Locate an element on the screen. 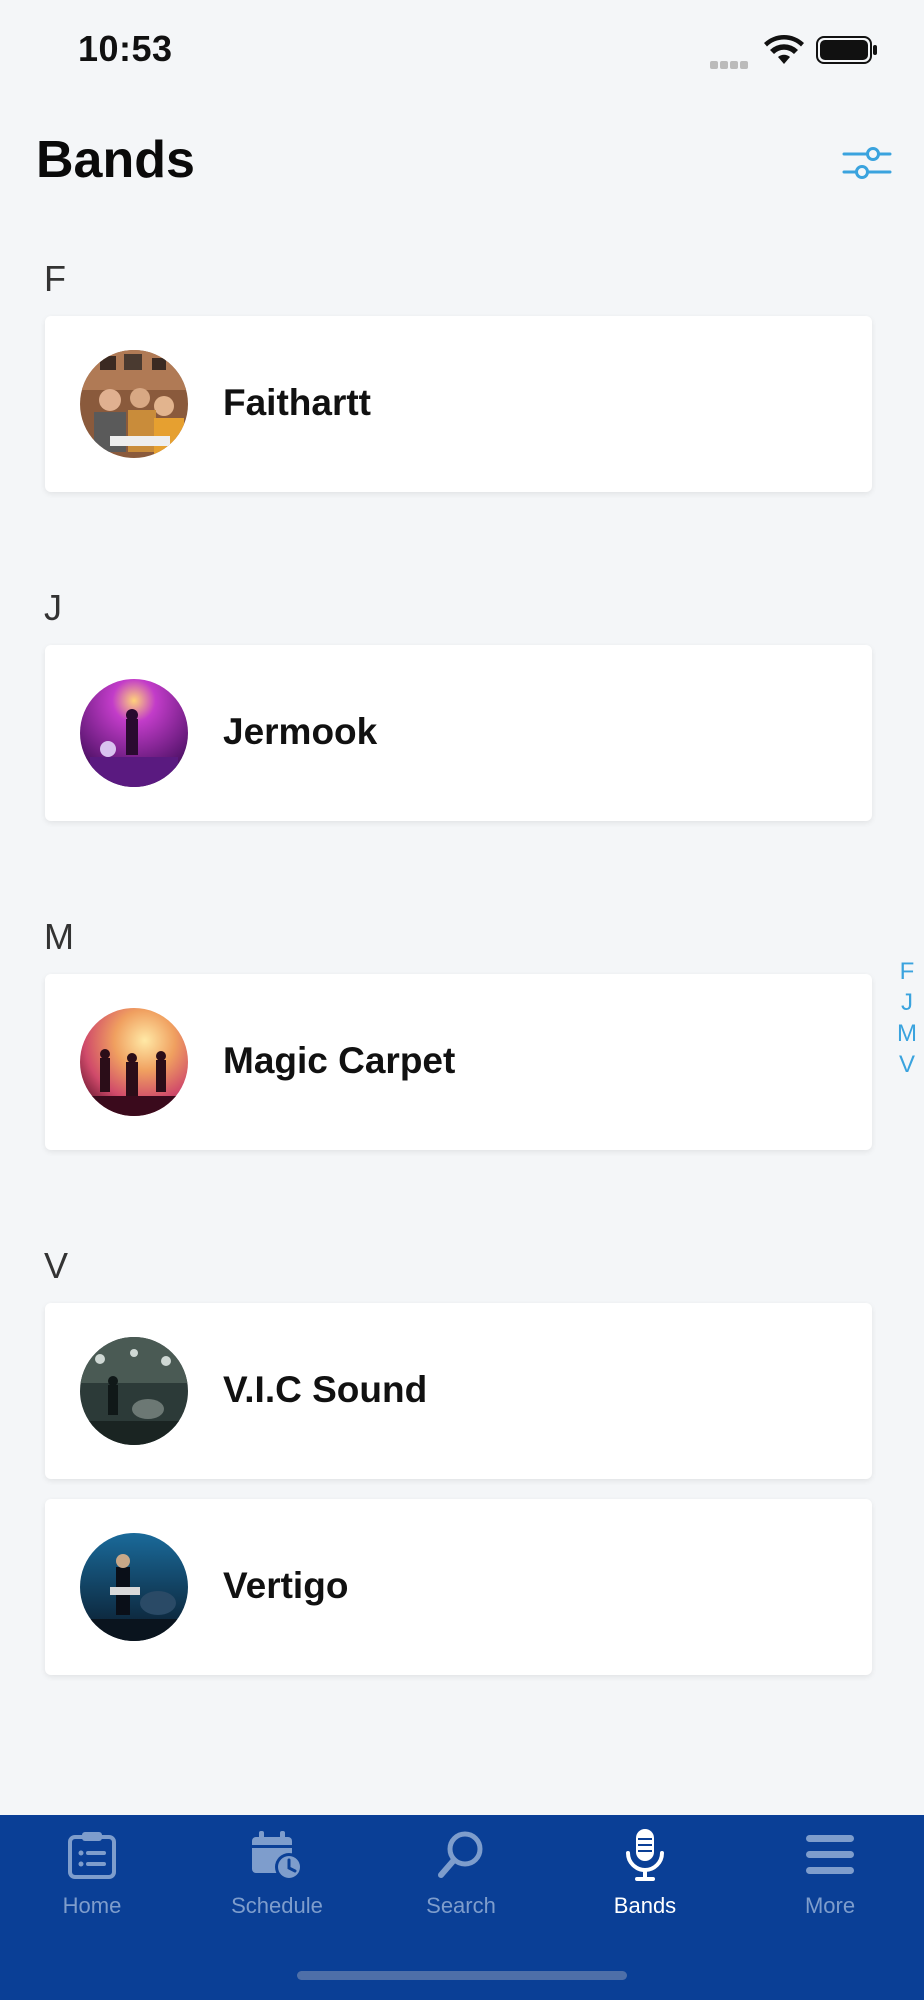 The height and width of the screenshot is (2000, 924). status-bar: 10:53 is located at coordinates (462, 50).